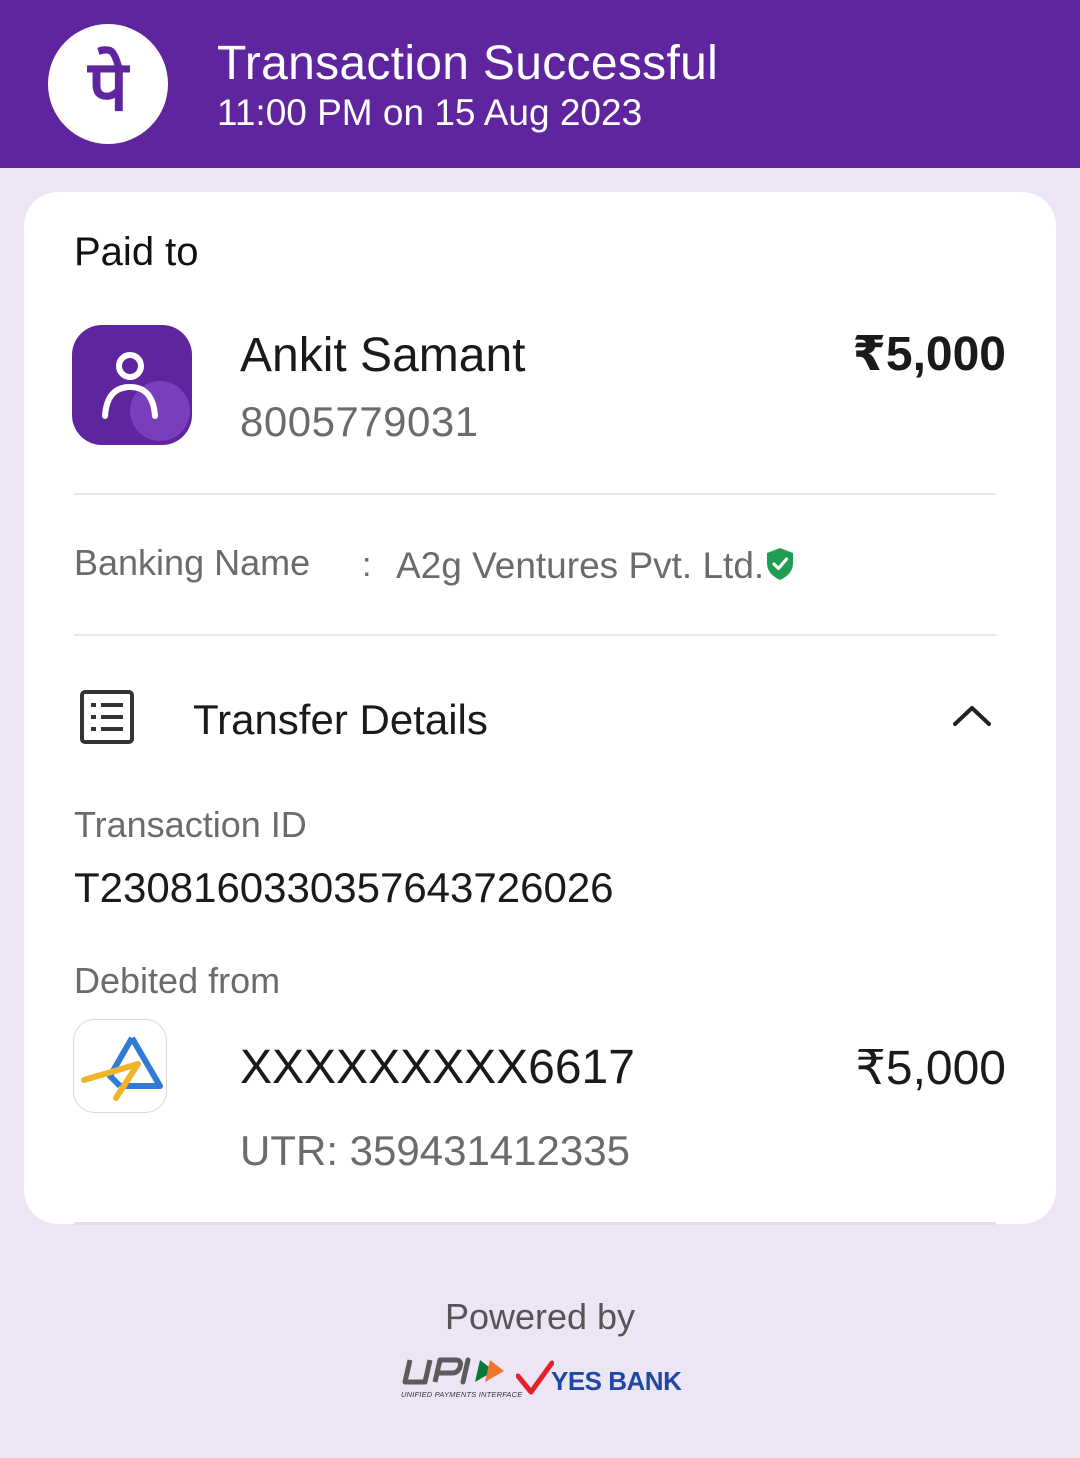 The height and width of the screenshot is (1458, 1080). Describe the element at coordinates (136, 252) in the screenshot. I see `paid-to-label: Paid to` at that location.